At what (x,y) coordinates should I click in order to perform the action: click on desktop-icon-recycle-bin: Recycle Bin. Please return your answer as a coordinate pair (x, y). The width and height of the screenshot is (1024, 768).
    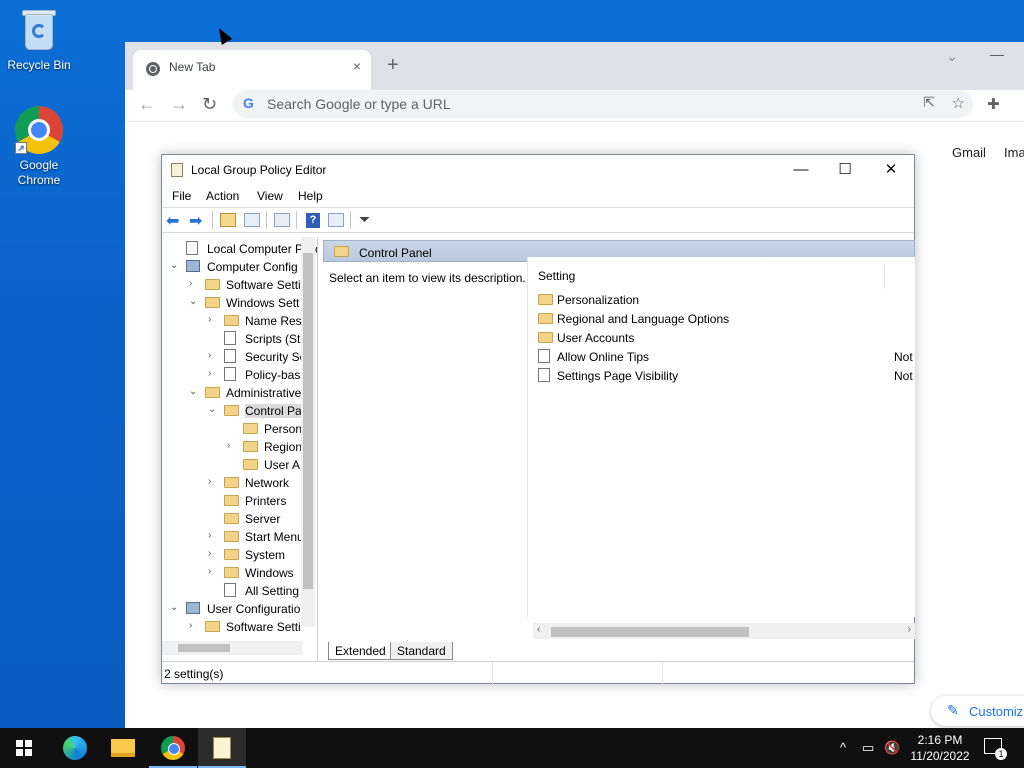
    Looking at the image, I should click on (39, 39).